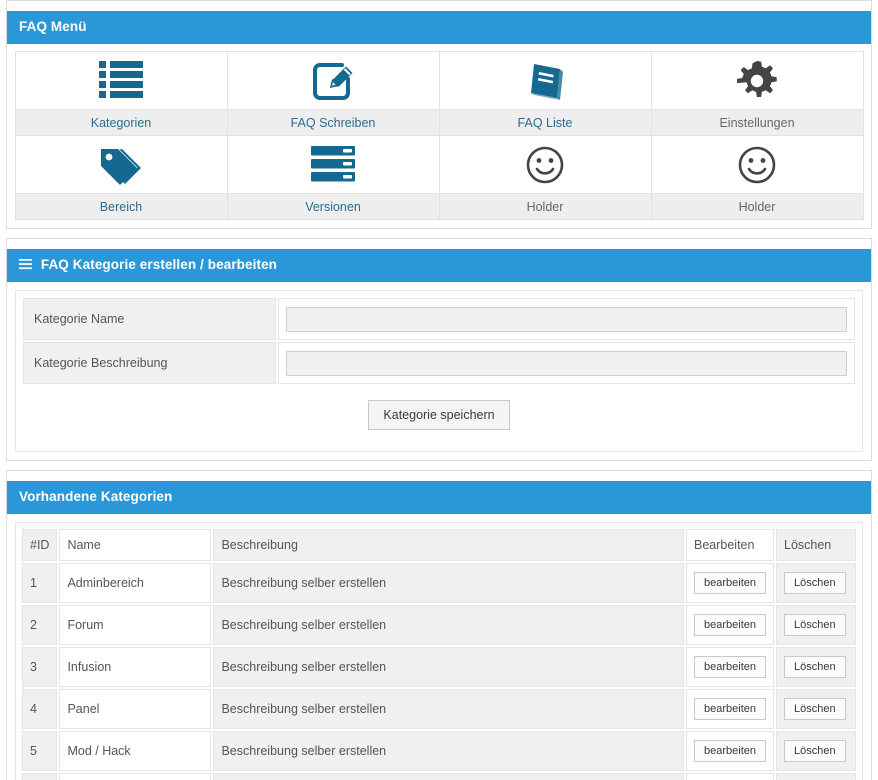  I want to click on menu-cell-kategorien-0: Kategorien, so click(121, 93).